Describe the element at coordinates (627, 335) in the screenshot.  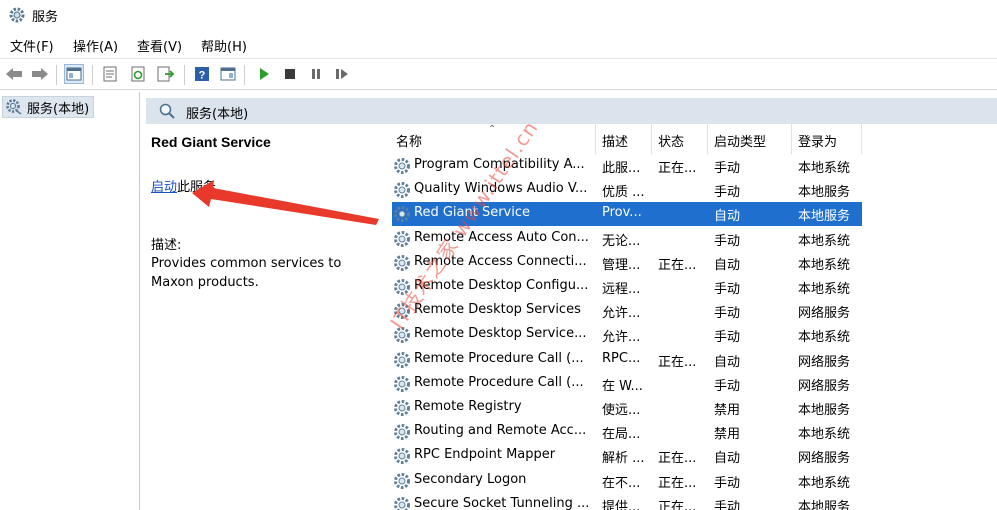
I see `table-row: Remote Desktop Service... 允许... 手动 本地系统` at that location.